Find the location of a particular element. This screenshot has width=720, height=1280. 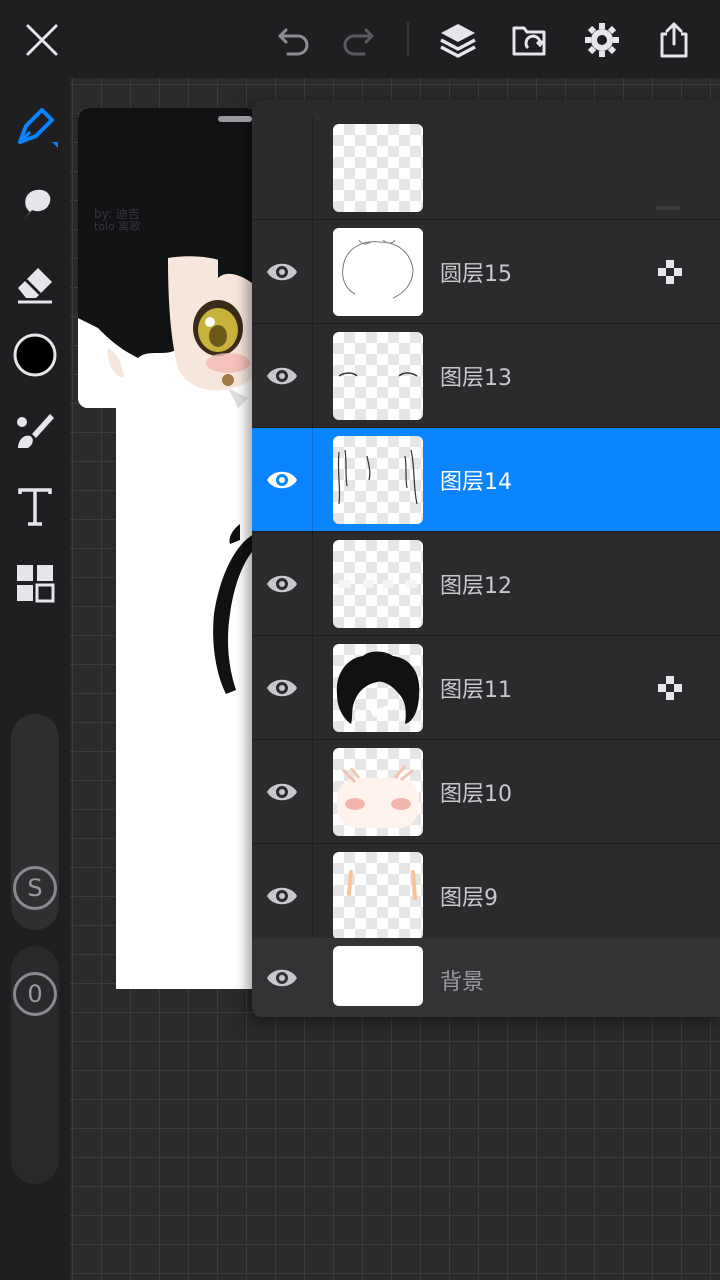

pen-tool-button is located at coordinates (35, 127).